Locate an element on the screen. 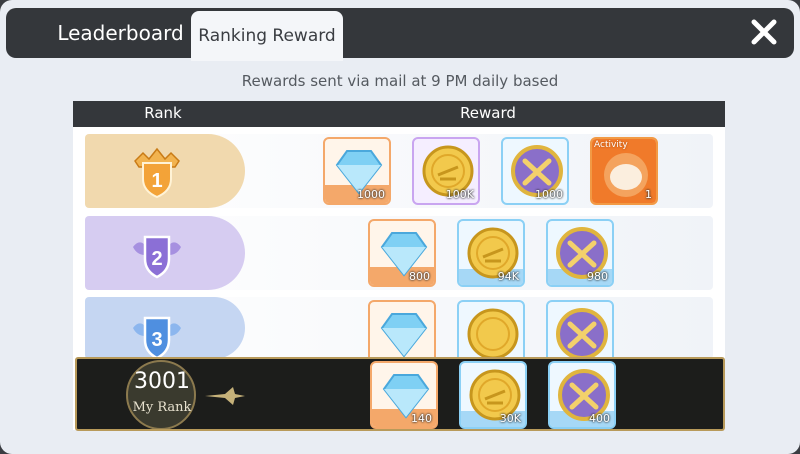  rank-column-header: Rank is located at coordinates (163, 113).